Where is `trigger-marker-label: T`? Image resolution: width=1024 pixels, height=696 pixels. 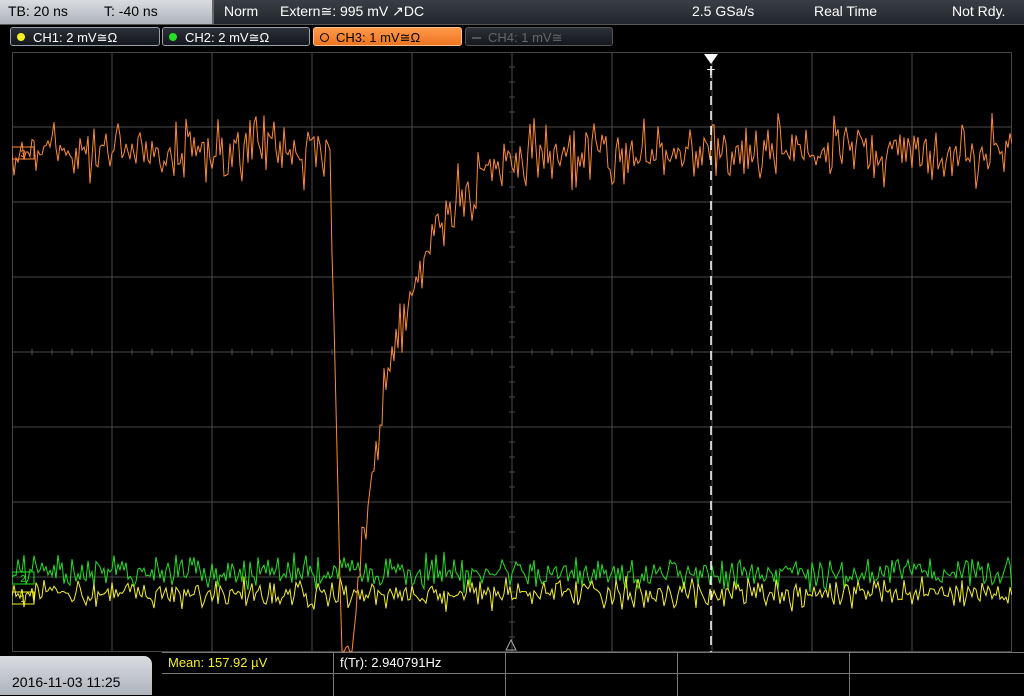
trigger-marker-label: T is located at coordinates (711, 73).